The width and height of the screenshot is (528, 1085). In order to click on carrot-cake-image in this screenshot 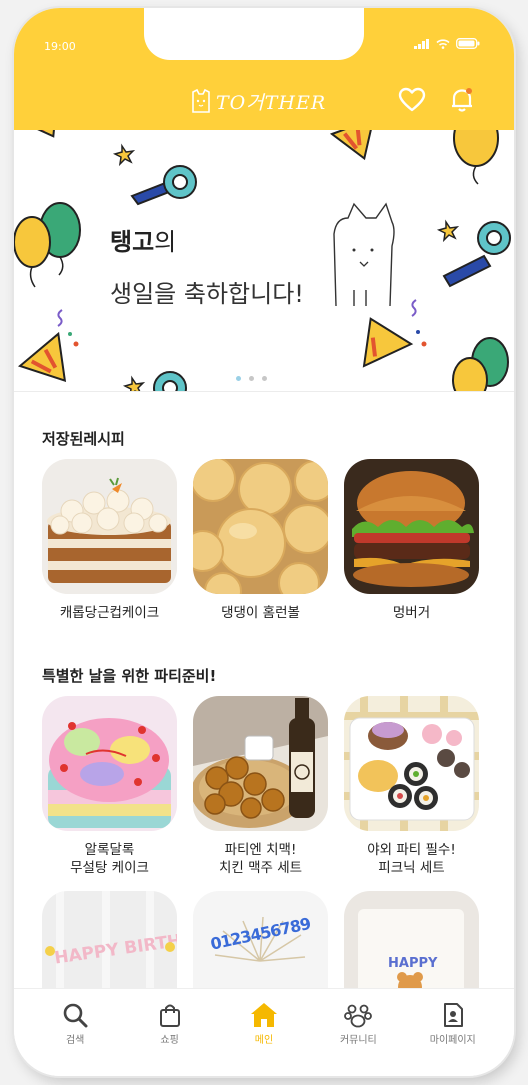, I will do `click(109, 526)`.